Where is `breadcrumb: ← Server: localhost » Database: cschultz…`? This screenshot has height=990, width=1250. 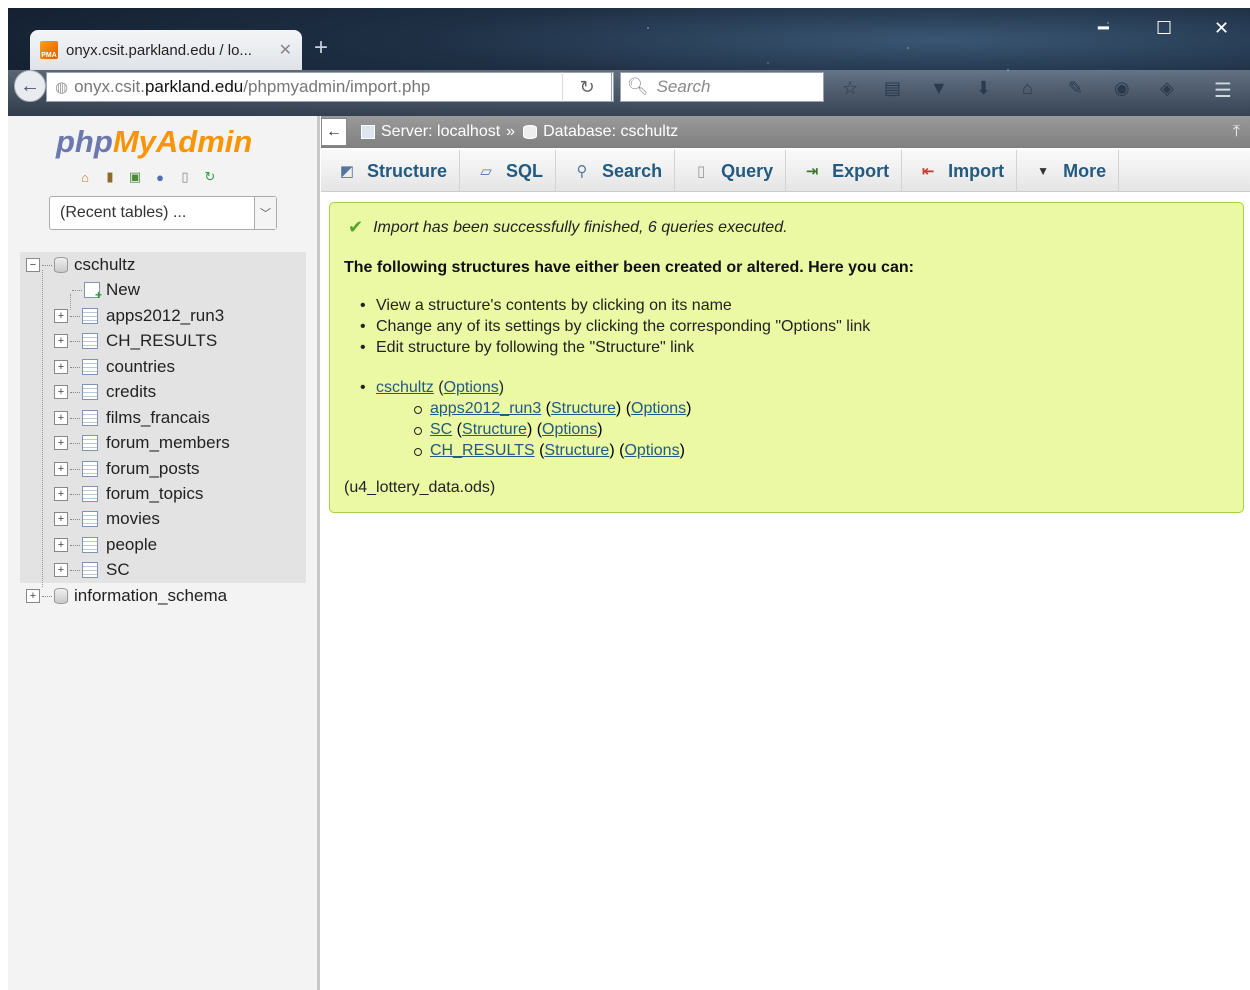
breadcrumb: ← Server: localhost » Database: cschultz… is located at coordinates (785, 132).